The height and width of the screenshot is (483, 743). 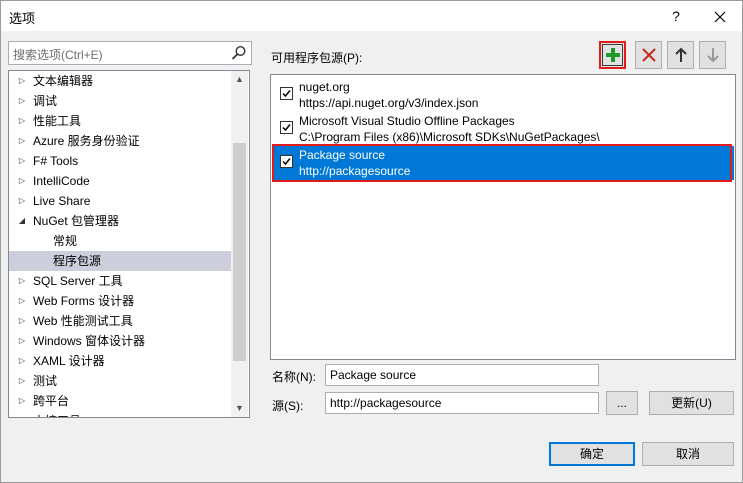 I want to click on source-label: 源(S):, so click(x=288, y=406).